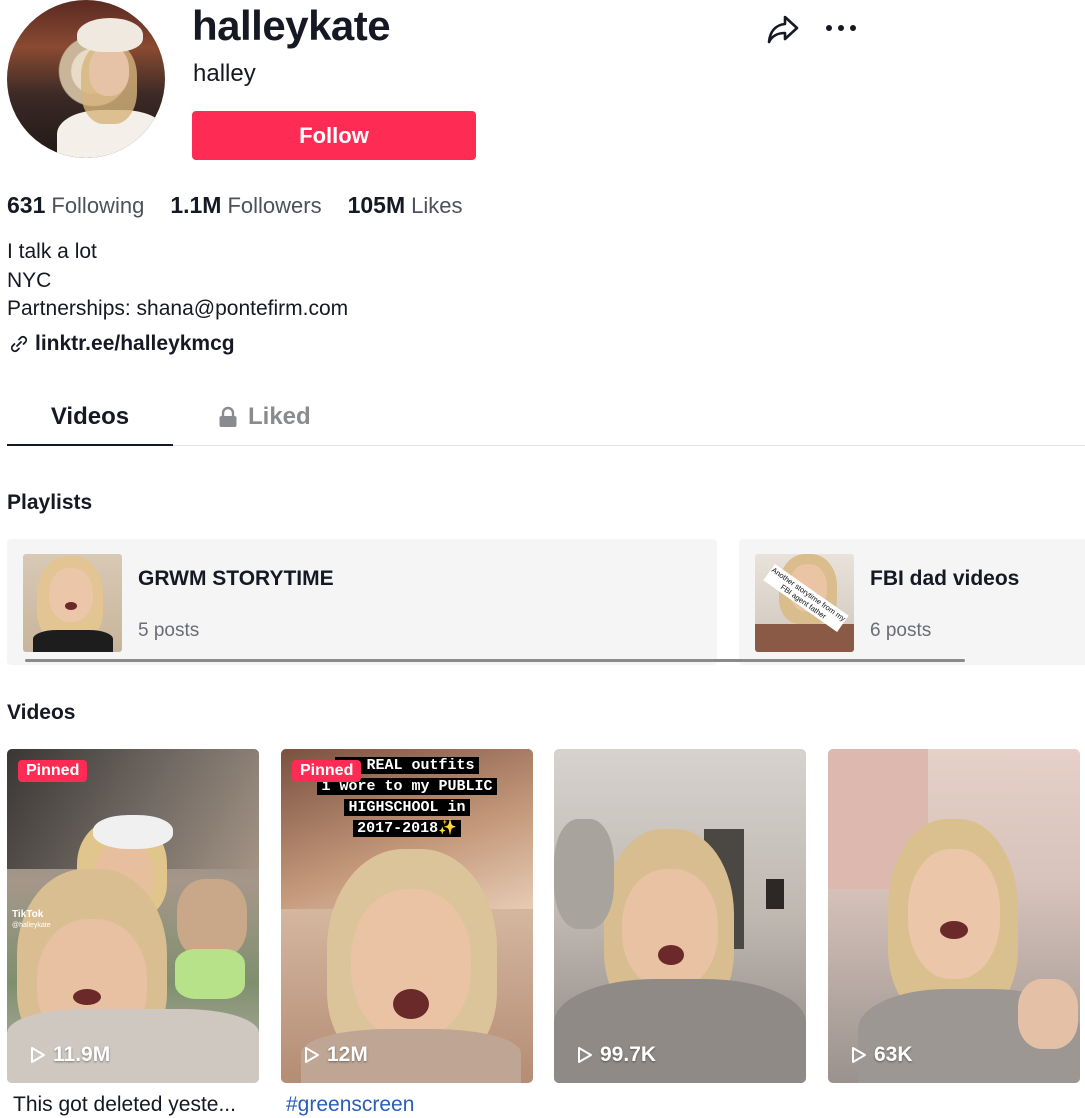 The image size is (1085, 1118). I want to click on more-icon, so click(841, 28).